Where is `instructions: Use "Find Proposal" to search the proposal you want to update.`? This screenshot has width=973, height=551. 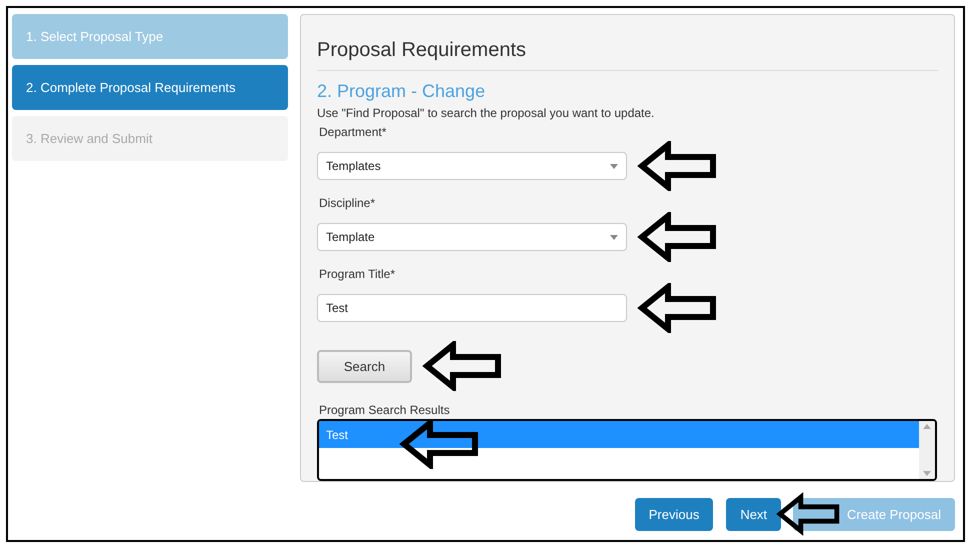
instructions: Use "Find Proposal" to search the proposal you want to update. is located at coordinates (486, 113).